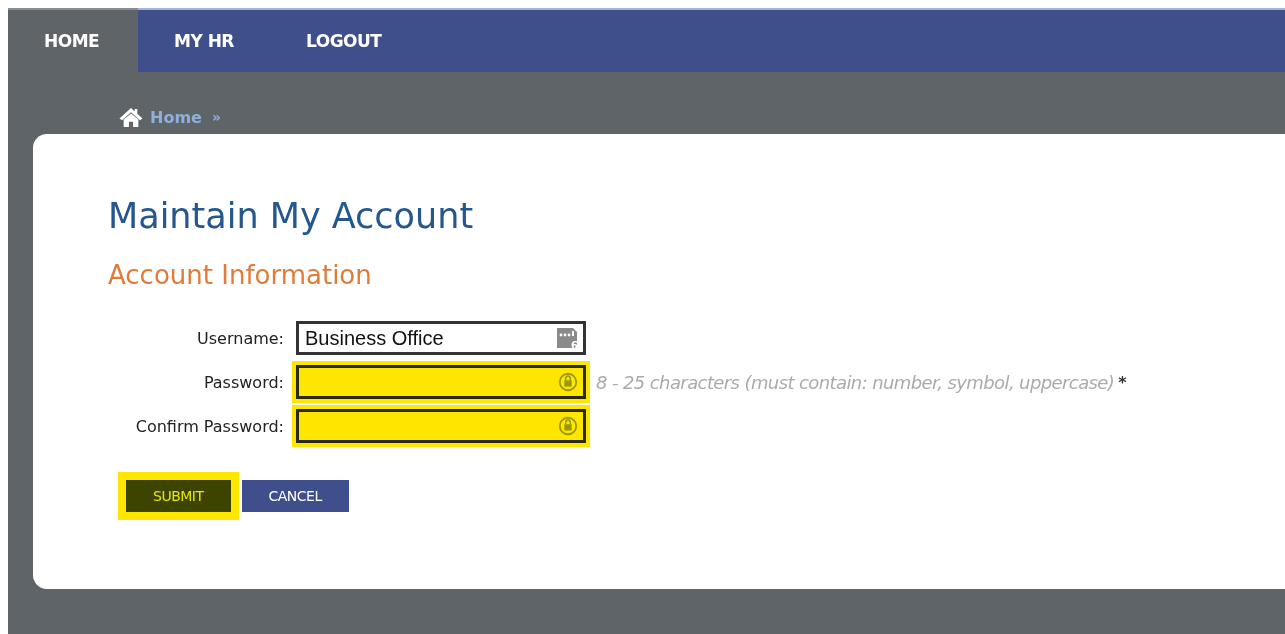 Image resolution: width=1285 pixels, height=634 pixels. What do you see at coordinates (178, 496) in the screenshot?
I see `submit-button: SUBMIT` at bounding box center [178, 496].